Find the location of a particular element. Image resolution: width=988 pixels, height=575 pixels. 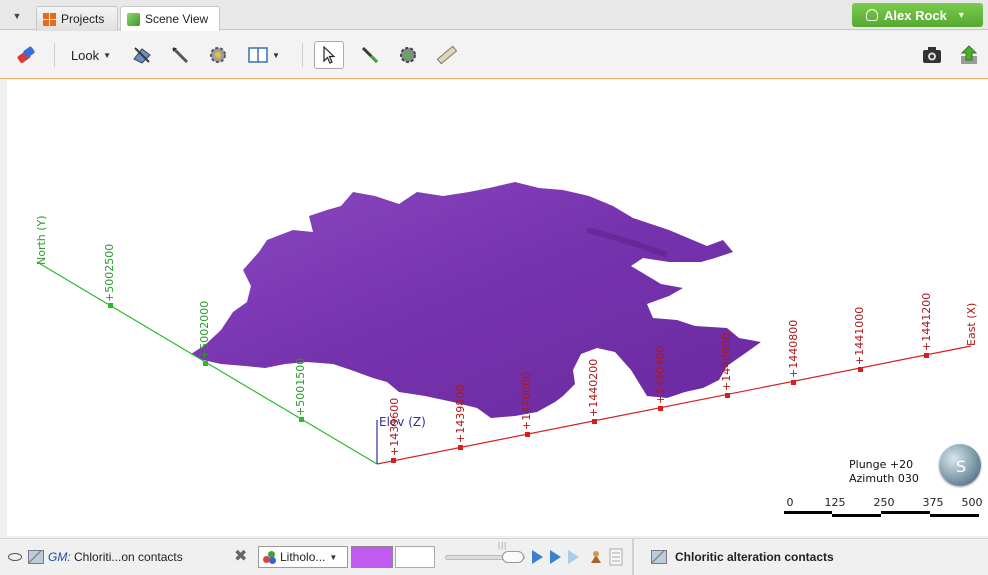

slice-tool-icon is located at coordinates (142, 55).